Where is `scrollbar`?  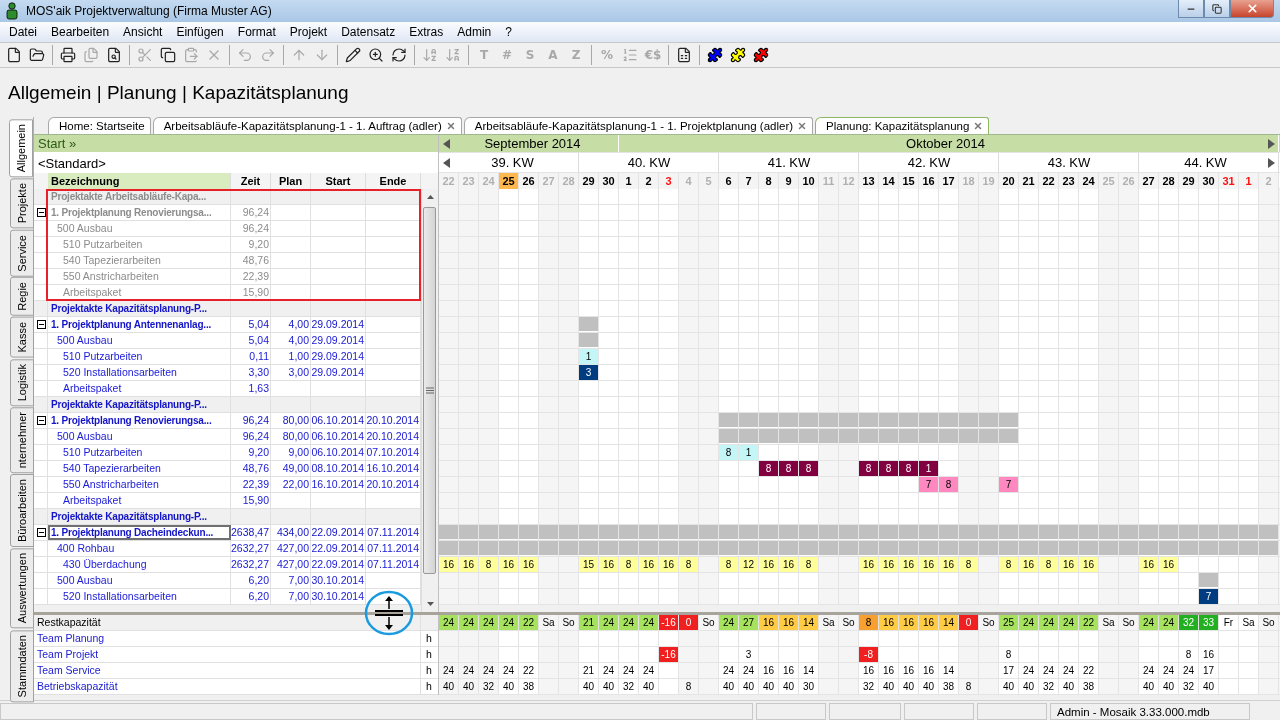
scrollbar is located at coordinates (429, 400).